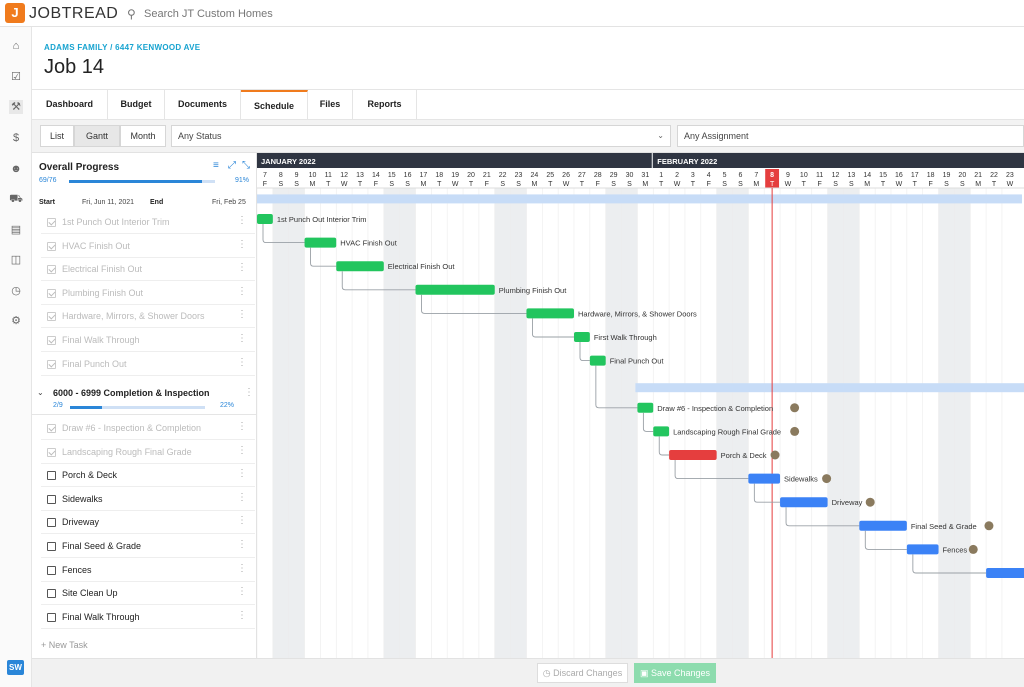 The width and height of the screenshot is (1024, 687). I want to click on search-input: Search JT Custom Homes, so click(208, 14).